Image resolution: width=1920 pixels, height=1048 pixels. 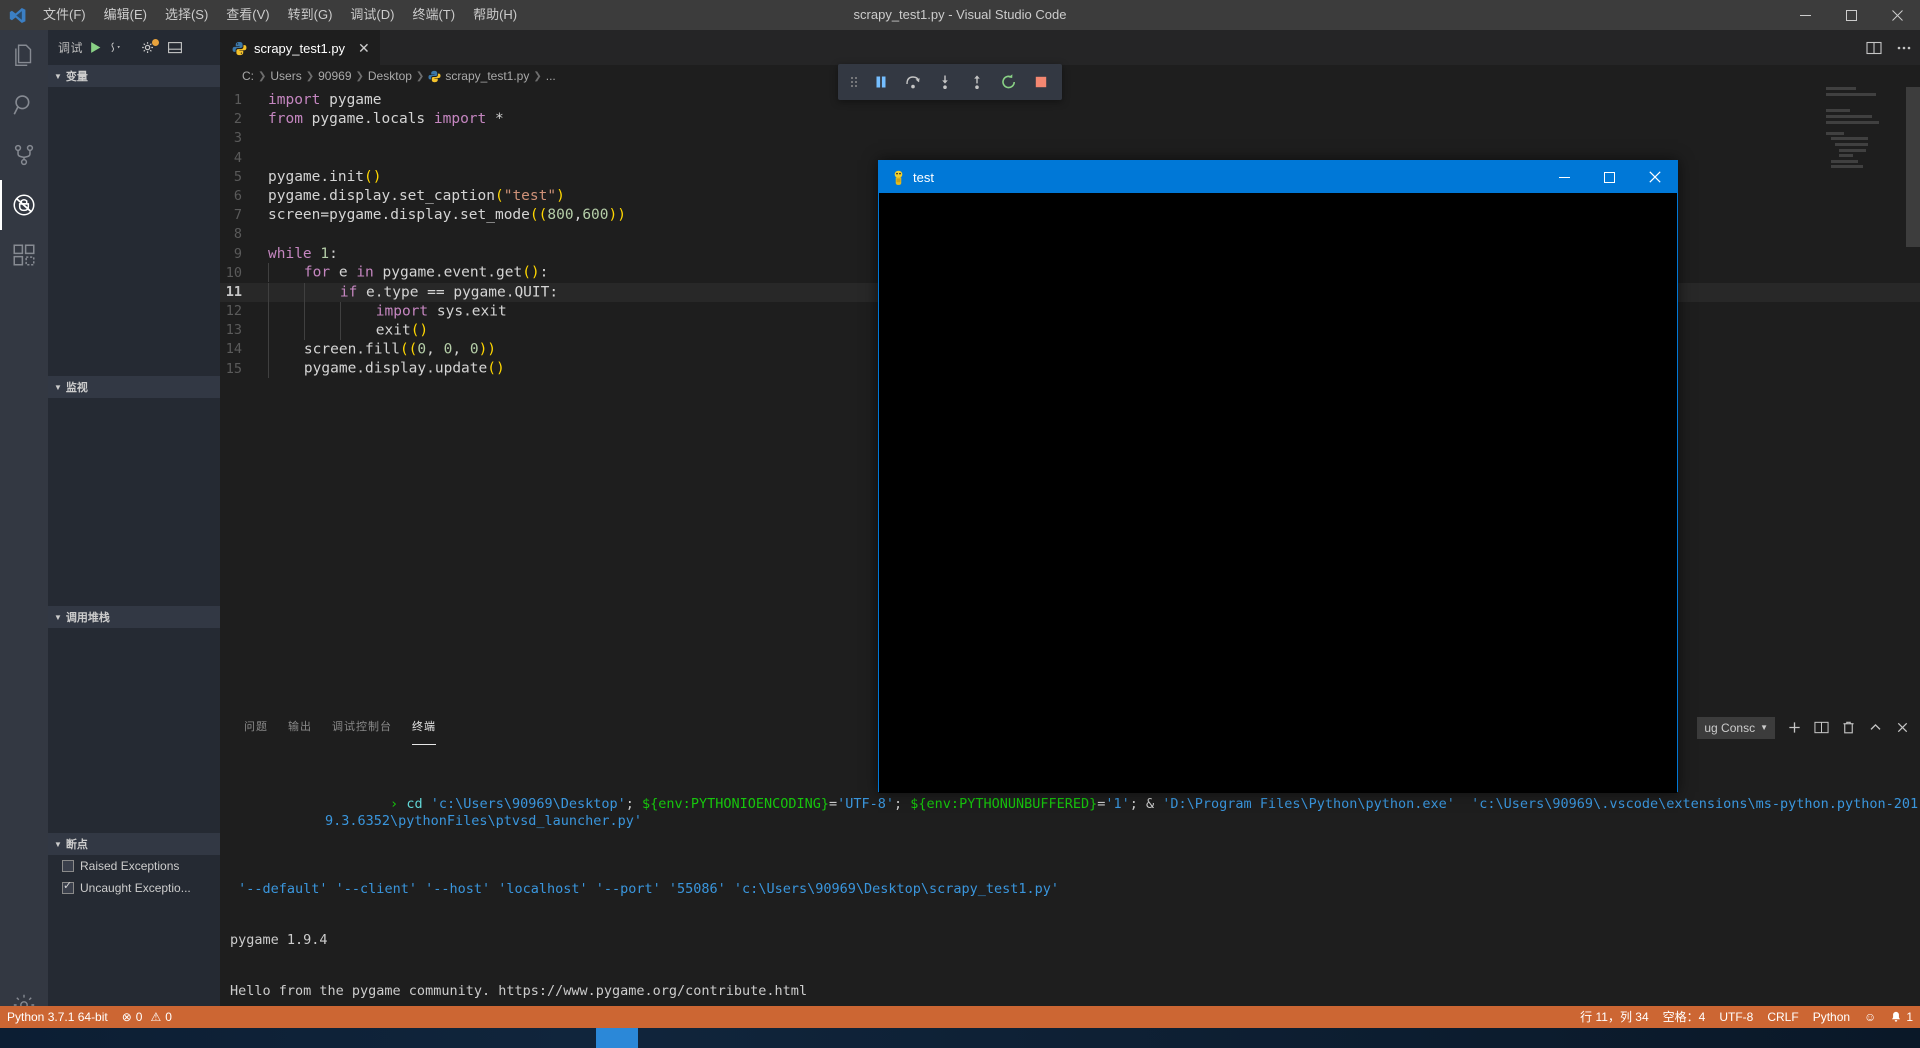 What do you see at coordinates (1614, 1017) in the screenshot?
I see `status-line-column: 行 11，列 34` at bounding box center [1614, 1017].